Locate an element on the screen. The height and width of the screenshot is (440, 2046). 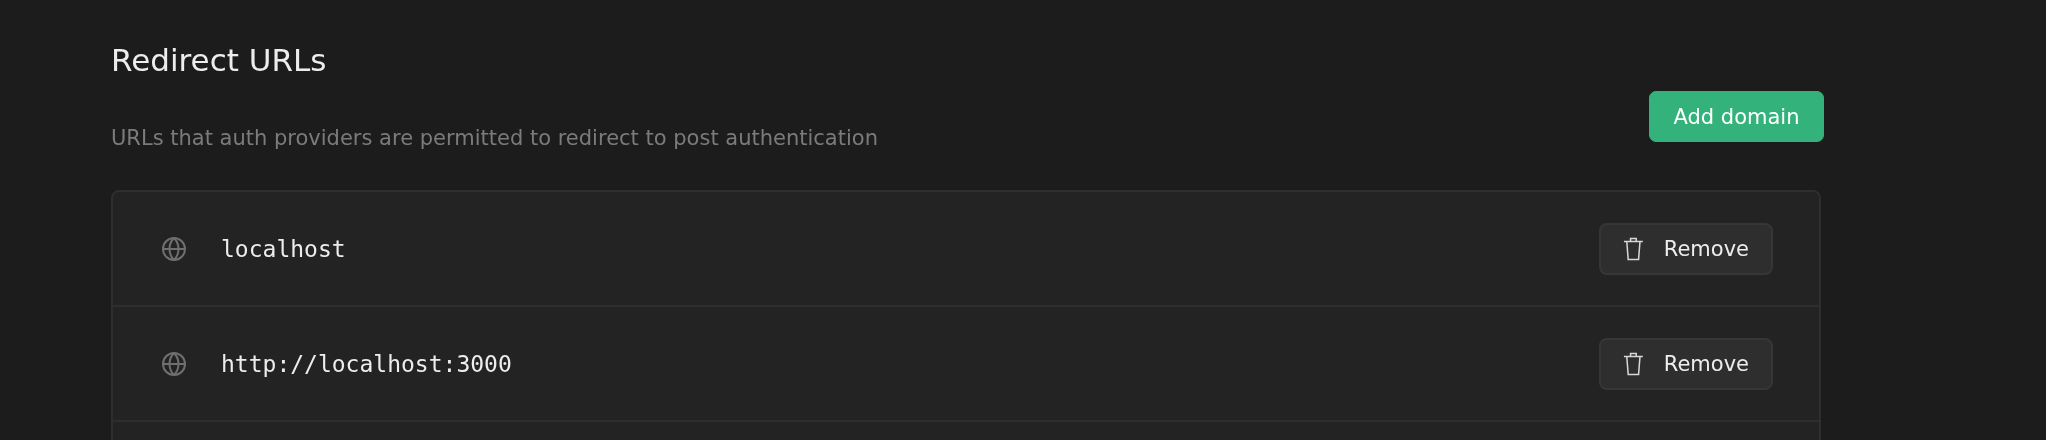
section-description: URLs that auth providers are permitted to redirect to post authentication is located at coordinates (494, 138).